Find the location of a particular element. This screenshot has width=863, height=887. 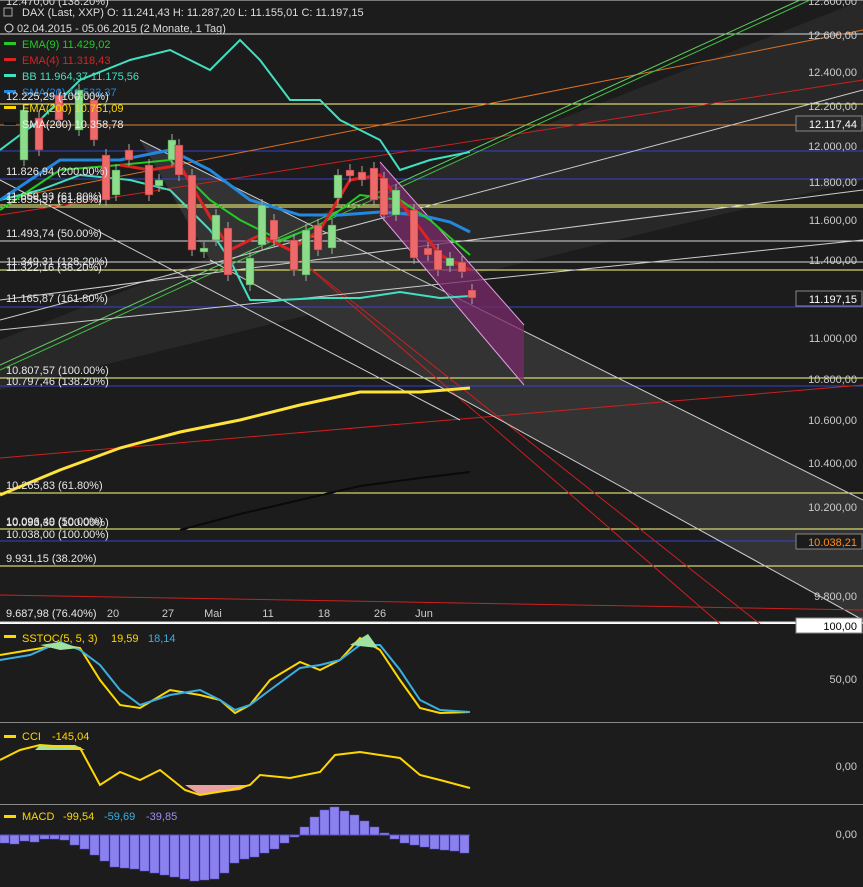

x-axis-label: Mai is located at coordinates (213, 614).